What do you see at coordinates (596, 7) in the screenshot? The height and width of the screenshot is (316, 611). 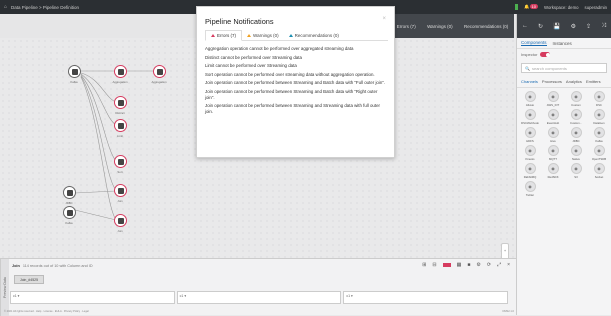 I see `user-menu: superadmin` at bounding box center [596, 7].